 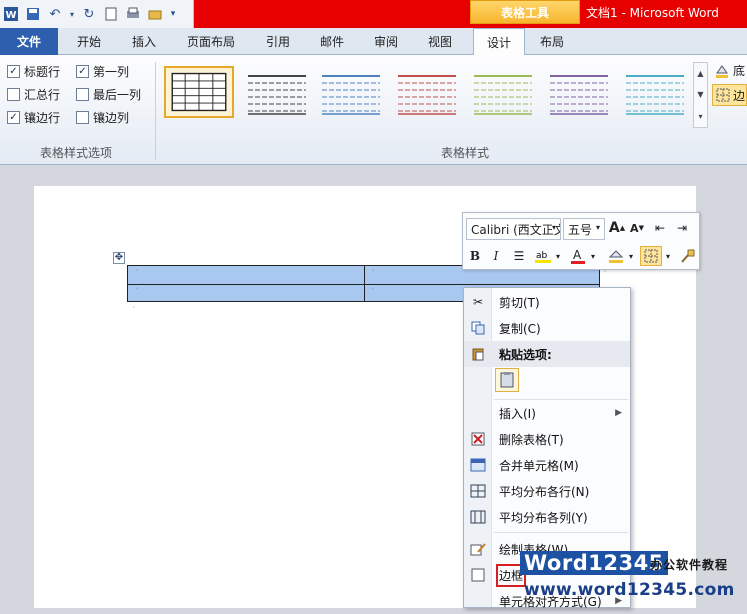 What do you see at coordinates (117, 95) in the screenshot?
I see `option-label: 最后一列` at bounding box center [117, 95].